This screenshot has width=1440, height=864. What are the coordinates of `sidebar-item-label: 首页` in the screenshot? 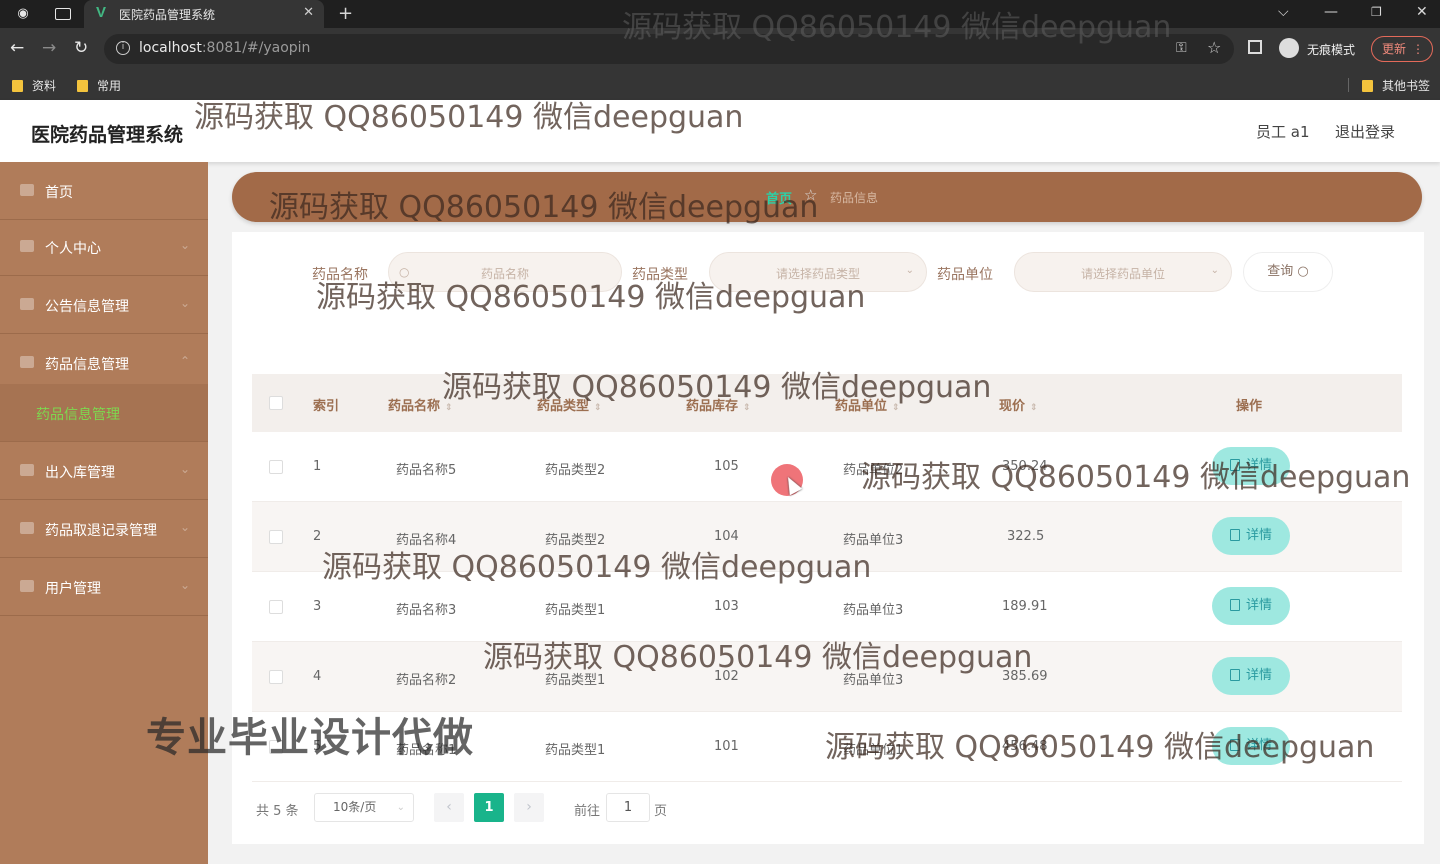 It's located at (59, 193).